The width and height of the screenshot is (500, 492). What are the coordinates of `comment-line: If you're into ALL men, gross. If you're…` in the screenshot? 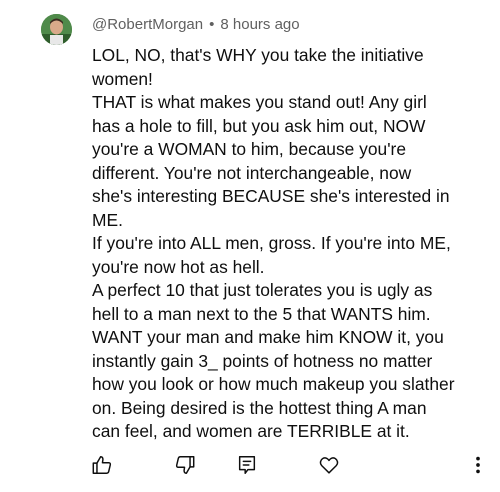 It's located at (271, 243).